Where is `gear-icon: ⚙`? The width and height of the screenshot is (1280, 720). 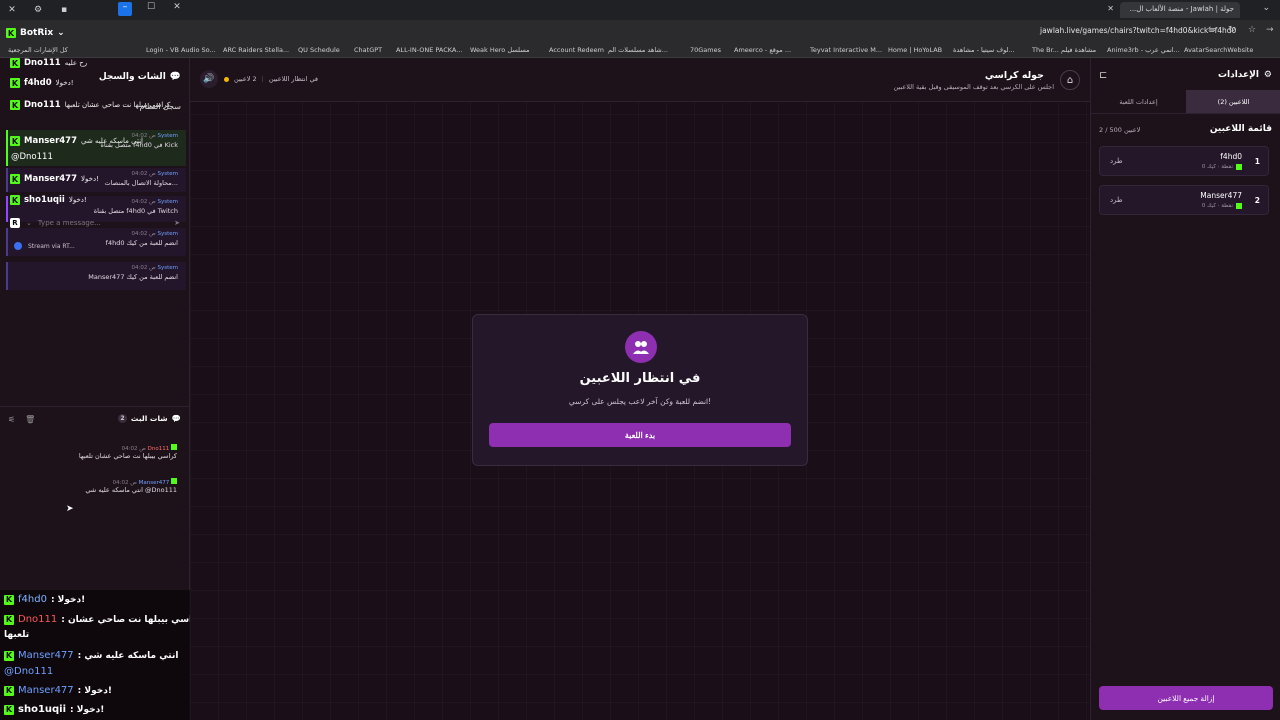 gear-icon: ⚙ is located at coordinates (1267, 75).